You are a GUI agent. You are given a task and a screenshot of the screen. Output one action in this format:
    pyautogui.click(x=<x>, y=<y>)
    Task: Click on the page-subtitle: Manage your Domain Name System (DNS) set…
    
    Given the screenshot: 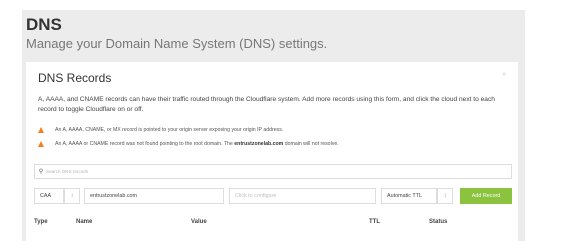 What is the action you would take?
    pyautogui.click(x=177, y=43)
    